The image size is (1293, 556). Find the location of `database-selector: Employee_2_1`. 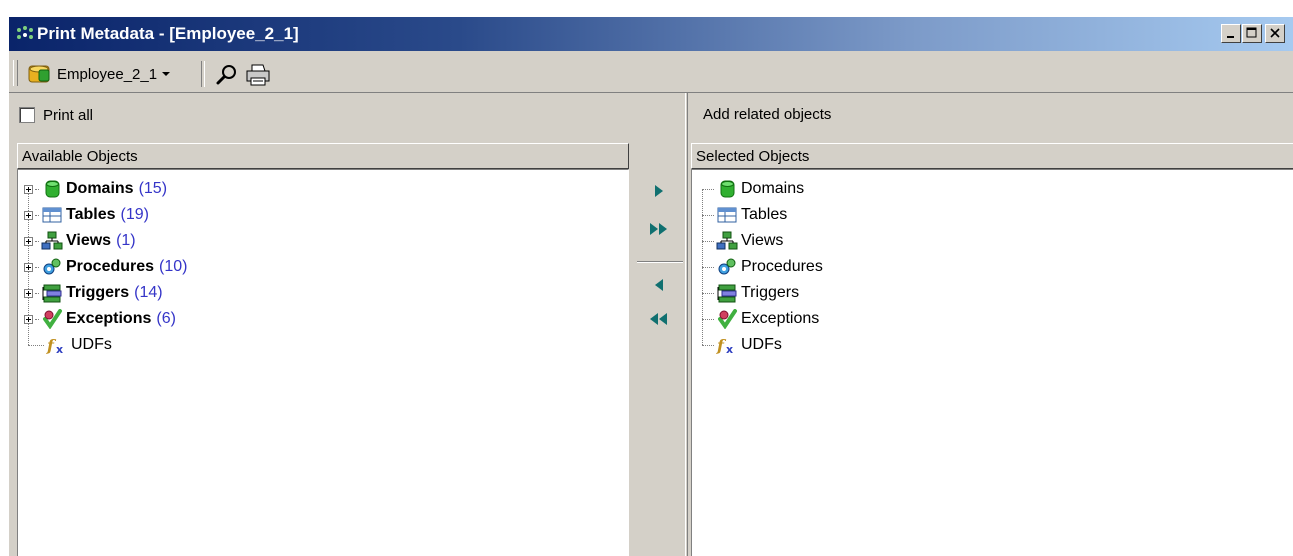

database-selector: Employee_2_1 is located at coordinates (99, 74).